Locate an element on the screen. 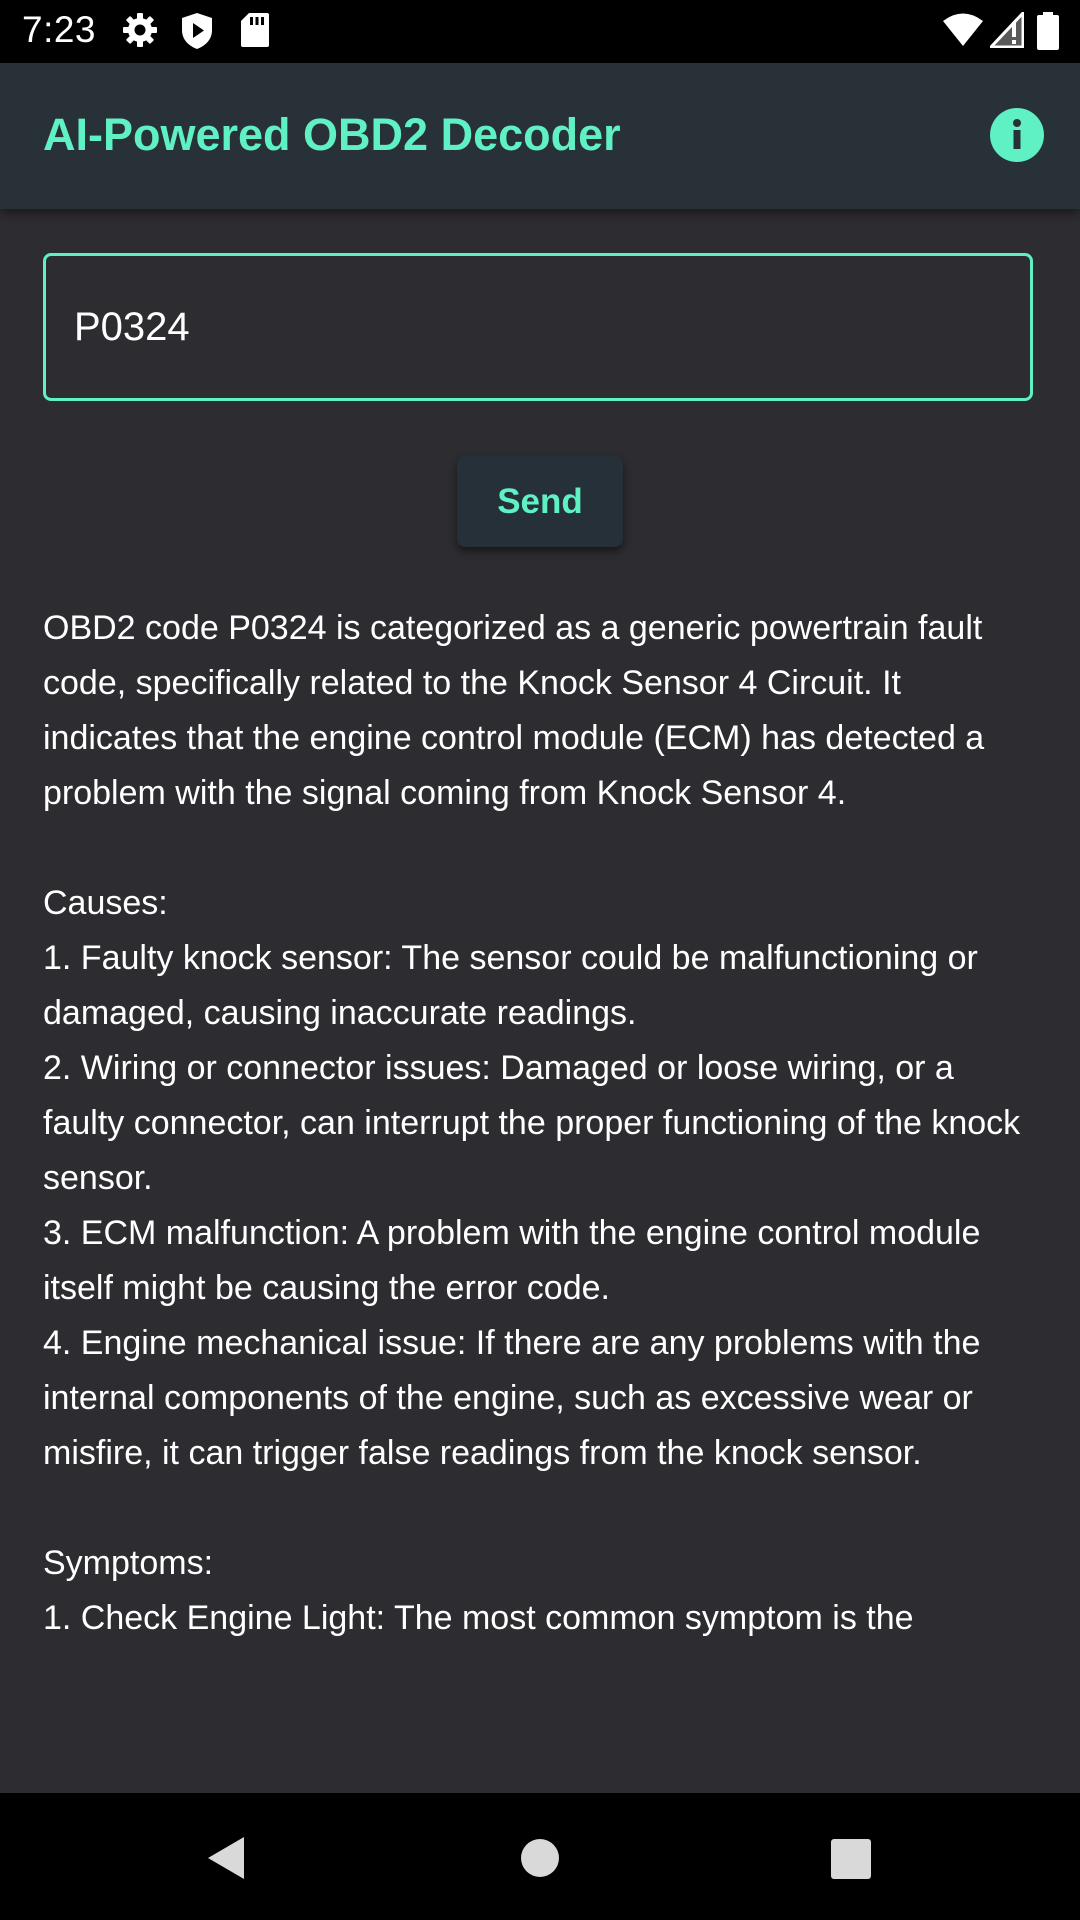 The height and width of the screenshot is (1920, 1080). app-title: AI-Powered OBD2 Decoder is located at coordinates (332, 134).